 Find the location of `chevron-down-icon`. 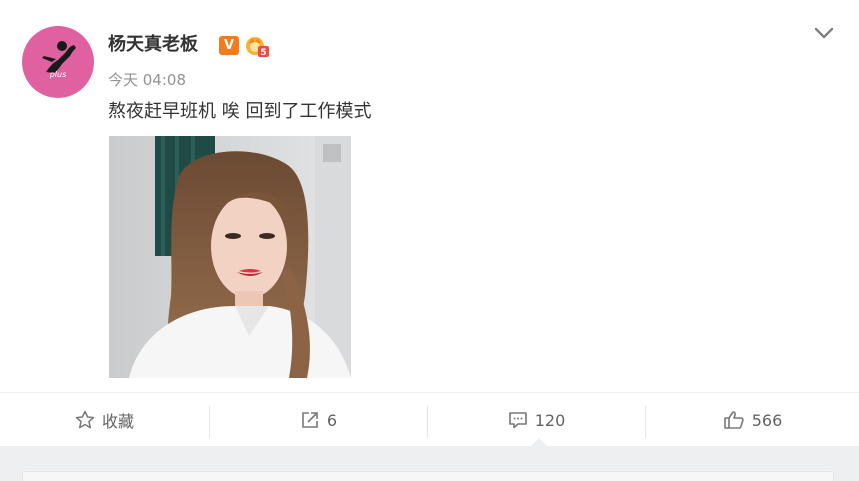

chevron-down-icon is located at coordinates (824, 33).